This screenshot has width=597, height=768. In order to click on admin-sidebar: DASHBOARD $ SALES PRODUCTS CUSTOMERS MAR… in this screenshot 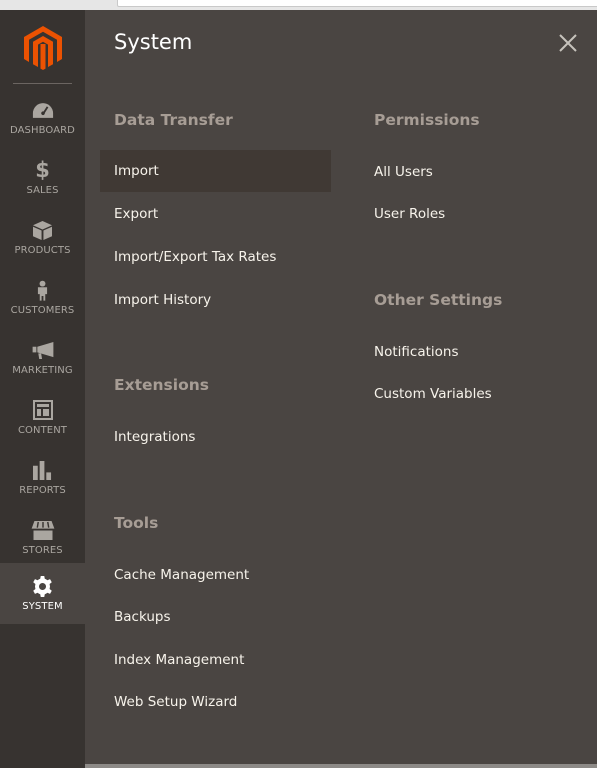, I will do `click(42, 389)`.